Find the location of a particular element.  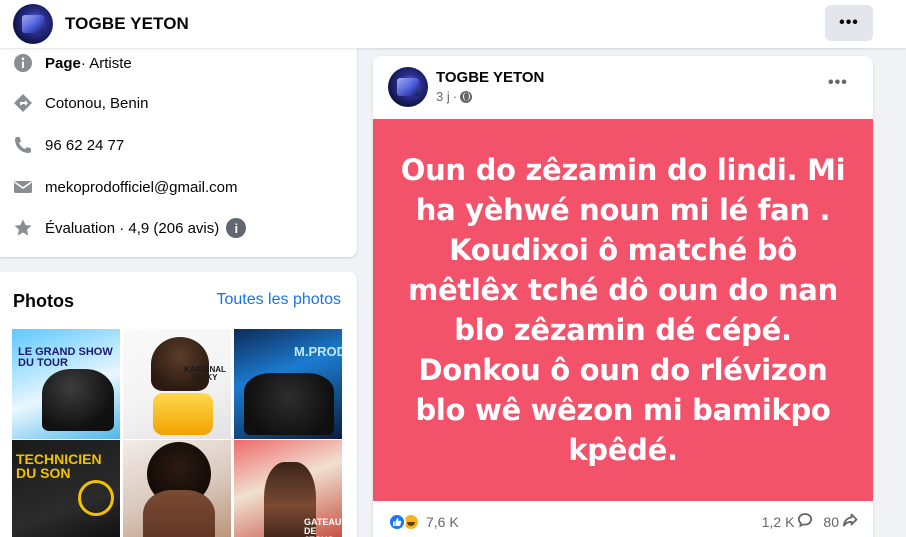

photo-caption: GATEAU DE JESUS is located at coordinates (323, 527).